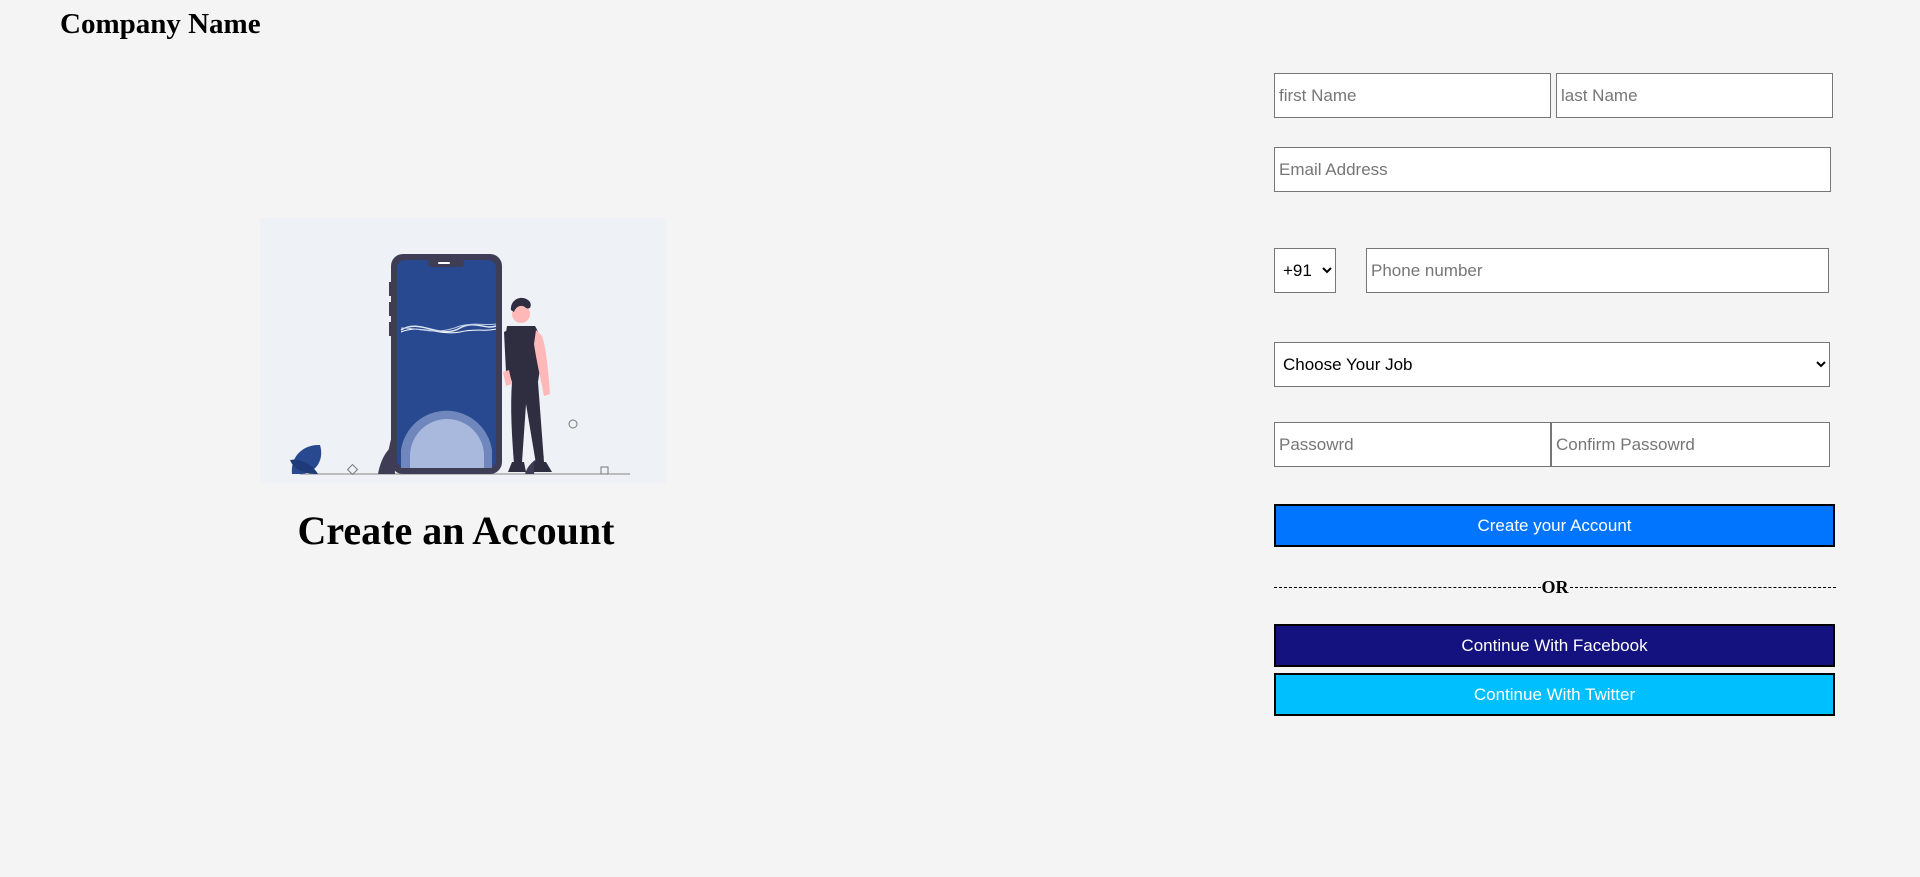 The width and height of the screenshot is (1920, 877). I want to click on country-code-select: +91, so click(1305, 270).